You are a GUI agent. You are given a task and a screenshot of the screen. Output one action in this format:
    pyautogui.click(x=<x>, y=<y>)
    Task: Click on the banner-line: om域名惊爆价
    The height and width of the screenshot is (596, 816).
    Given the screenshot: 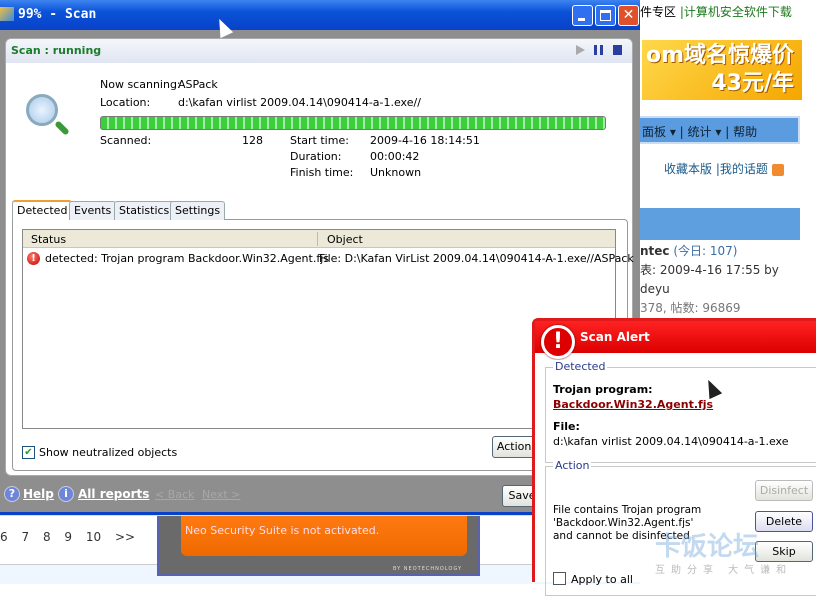 What is the action you would take?
    pyautogui.click(x=719, y=55)
    